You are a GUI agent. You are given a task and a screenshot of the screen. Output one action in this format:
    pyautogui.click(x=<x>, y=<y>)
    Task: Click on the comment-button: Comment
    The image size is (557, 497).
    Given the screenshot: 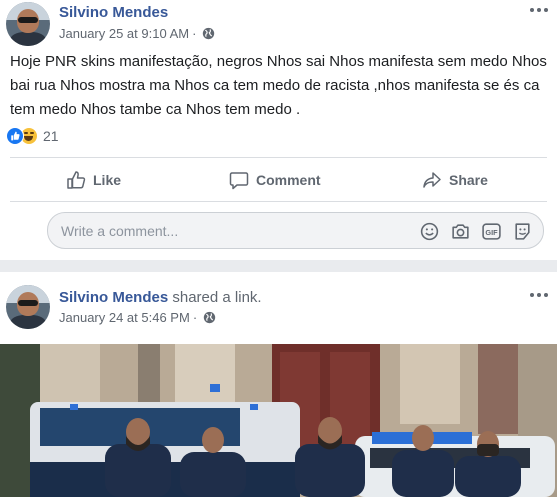 What is the action you would take?
    pyautogui.click(x=275, y=180)
    